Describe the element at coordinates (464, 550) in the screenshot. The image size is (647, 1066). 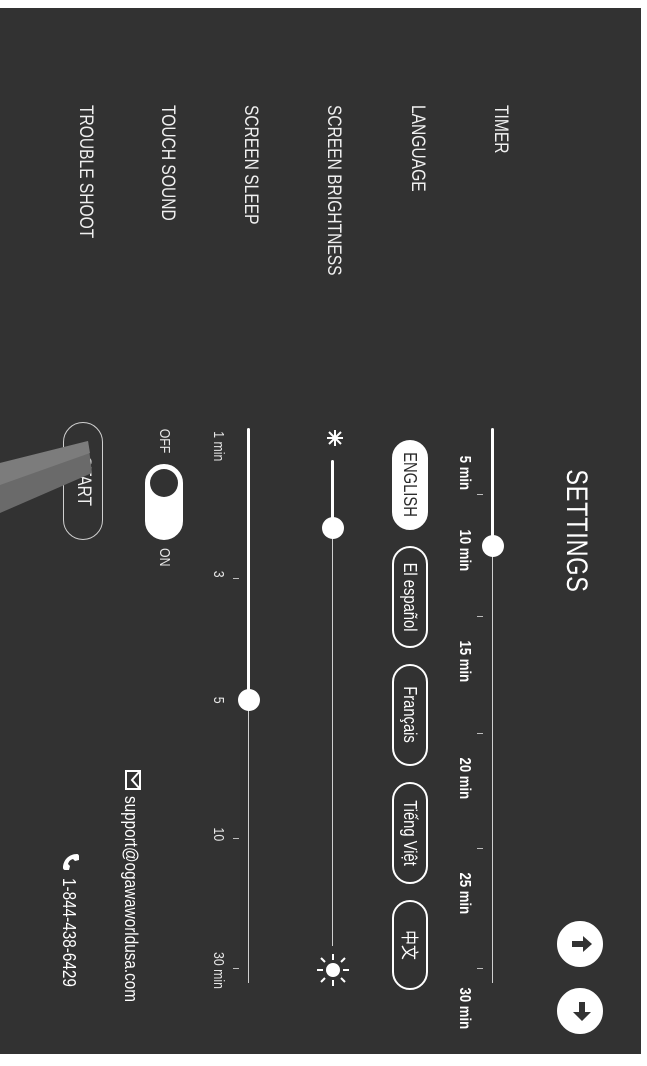
I see `timer-tick-label: 10 min` at that location.